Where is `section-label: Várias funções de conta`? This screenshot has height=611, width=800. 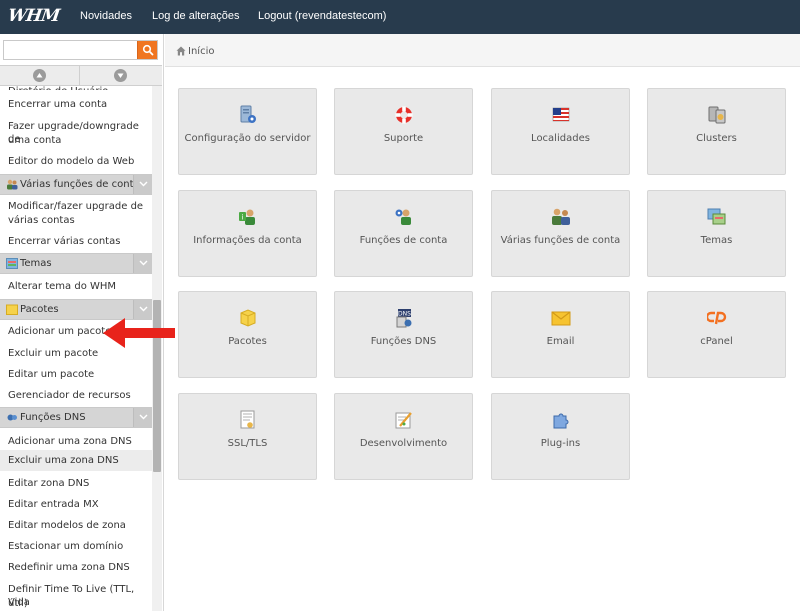
section-label: Várias funções de conta is located at coordinates (80, 184).